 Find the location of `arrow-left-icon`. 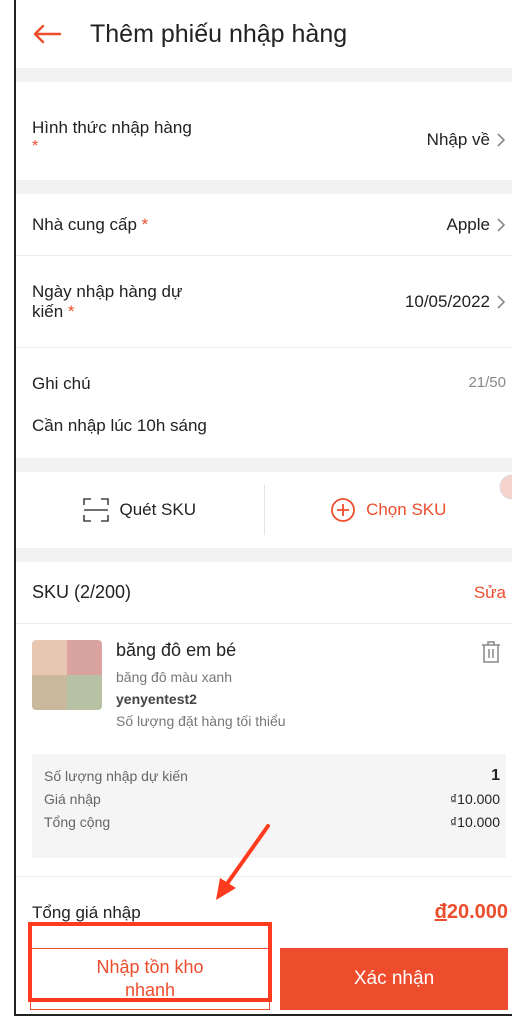

arrow-left-icon is located at coordinates (47, 34).